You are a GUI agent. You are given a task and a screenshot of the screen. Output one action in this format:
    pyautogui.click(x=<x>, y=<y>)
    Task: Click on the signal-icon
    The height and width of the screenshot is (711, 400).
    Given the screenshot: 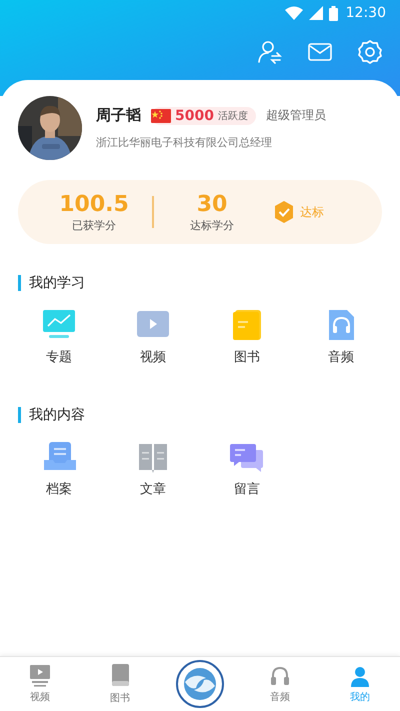 What is the action you would take?
    pyautogui.click(x=315, y=13)
    